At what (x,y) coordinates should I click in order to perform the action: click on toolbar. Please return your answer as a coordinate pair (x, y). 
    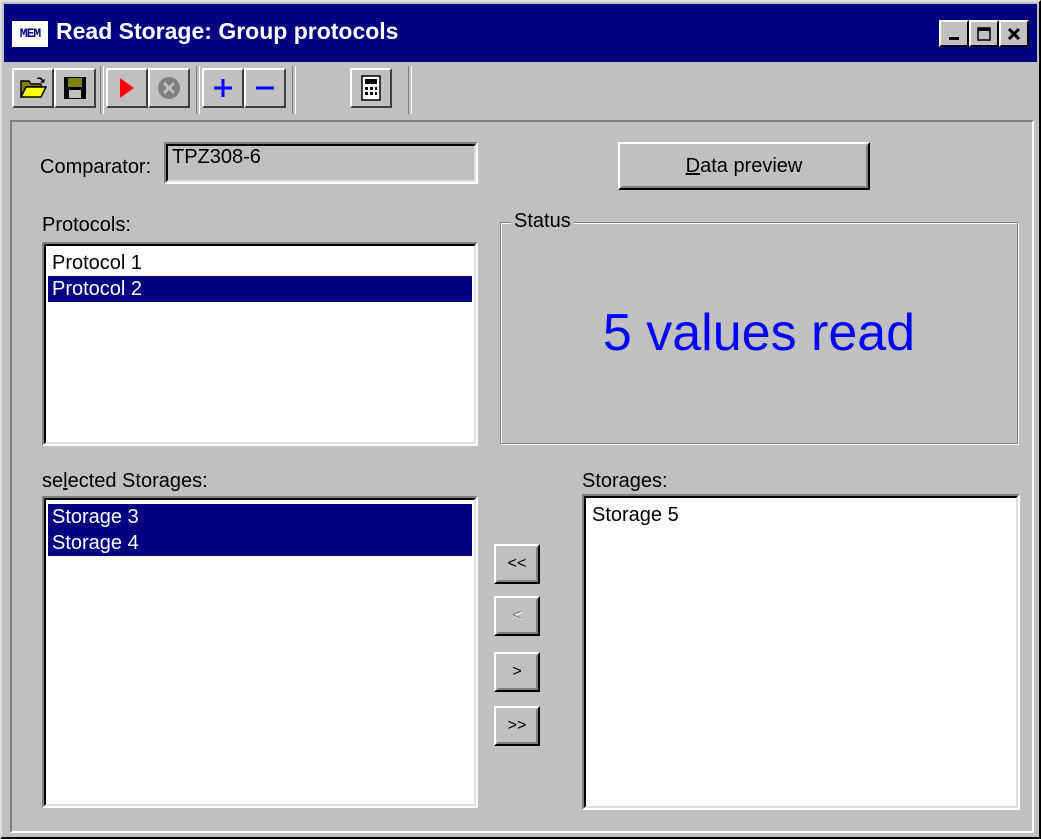
    Looking at the image, I should click on (520, 91).